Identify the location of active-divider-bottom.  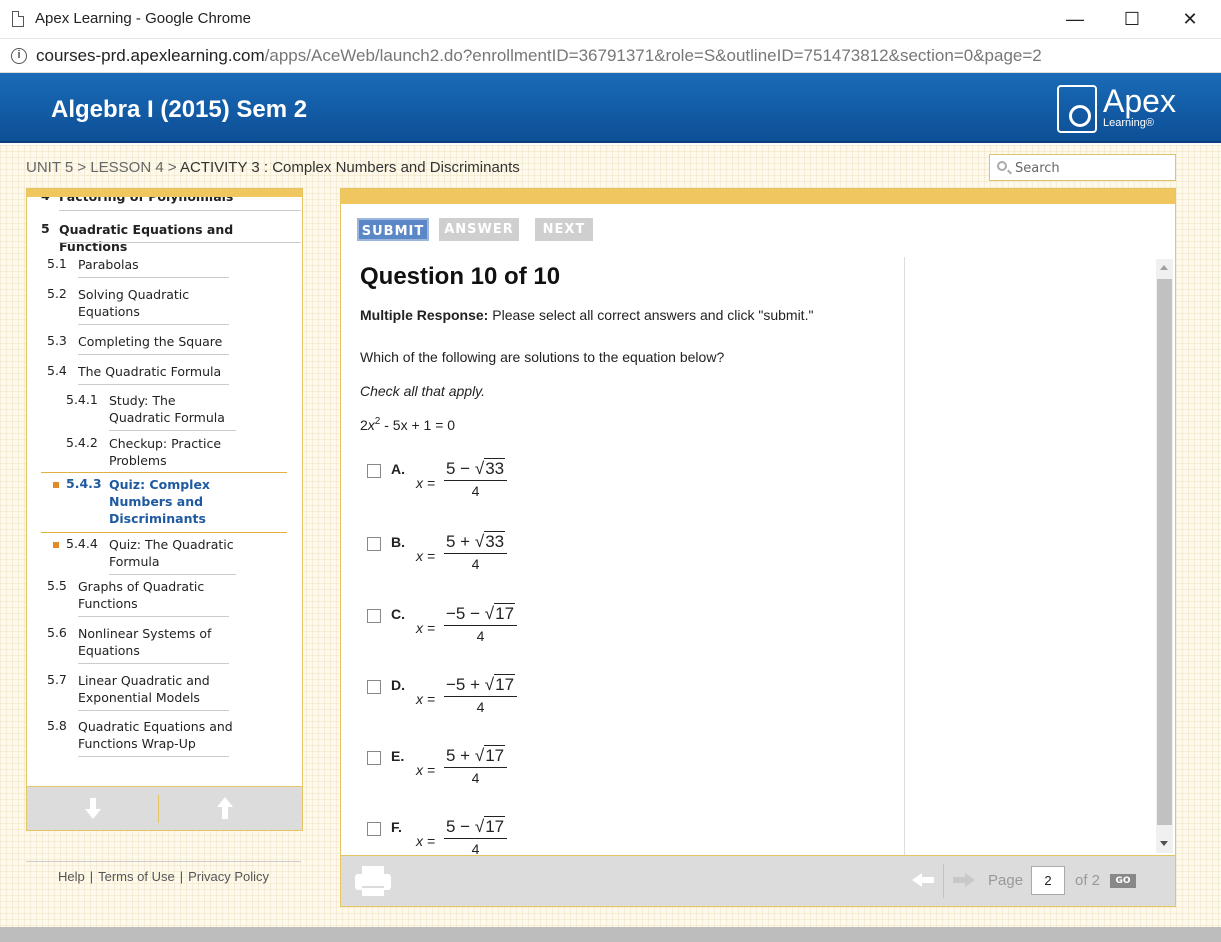
(164, 532).